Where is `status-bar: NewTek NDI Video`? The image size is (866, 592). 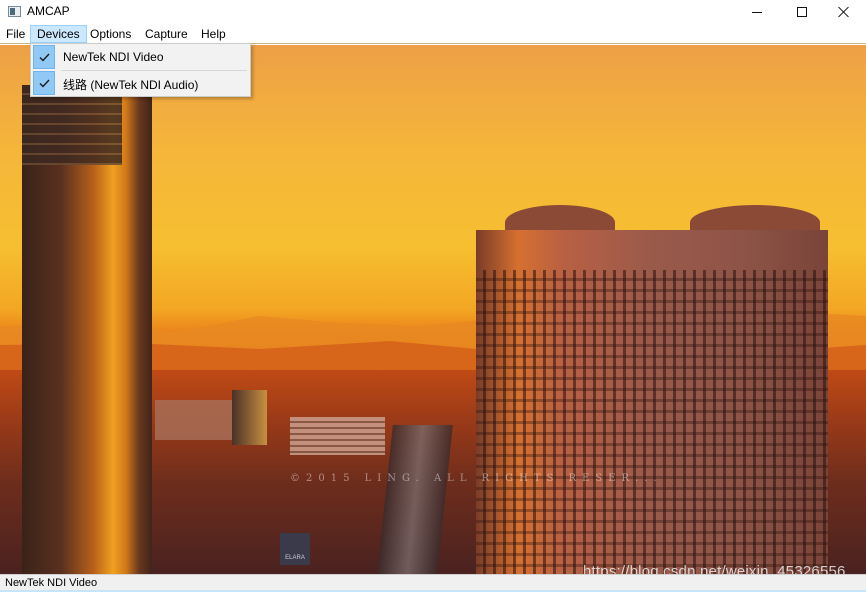
status-bar: NewTek NDI Video is located at coordinates (433, 583).